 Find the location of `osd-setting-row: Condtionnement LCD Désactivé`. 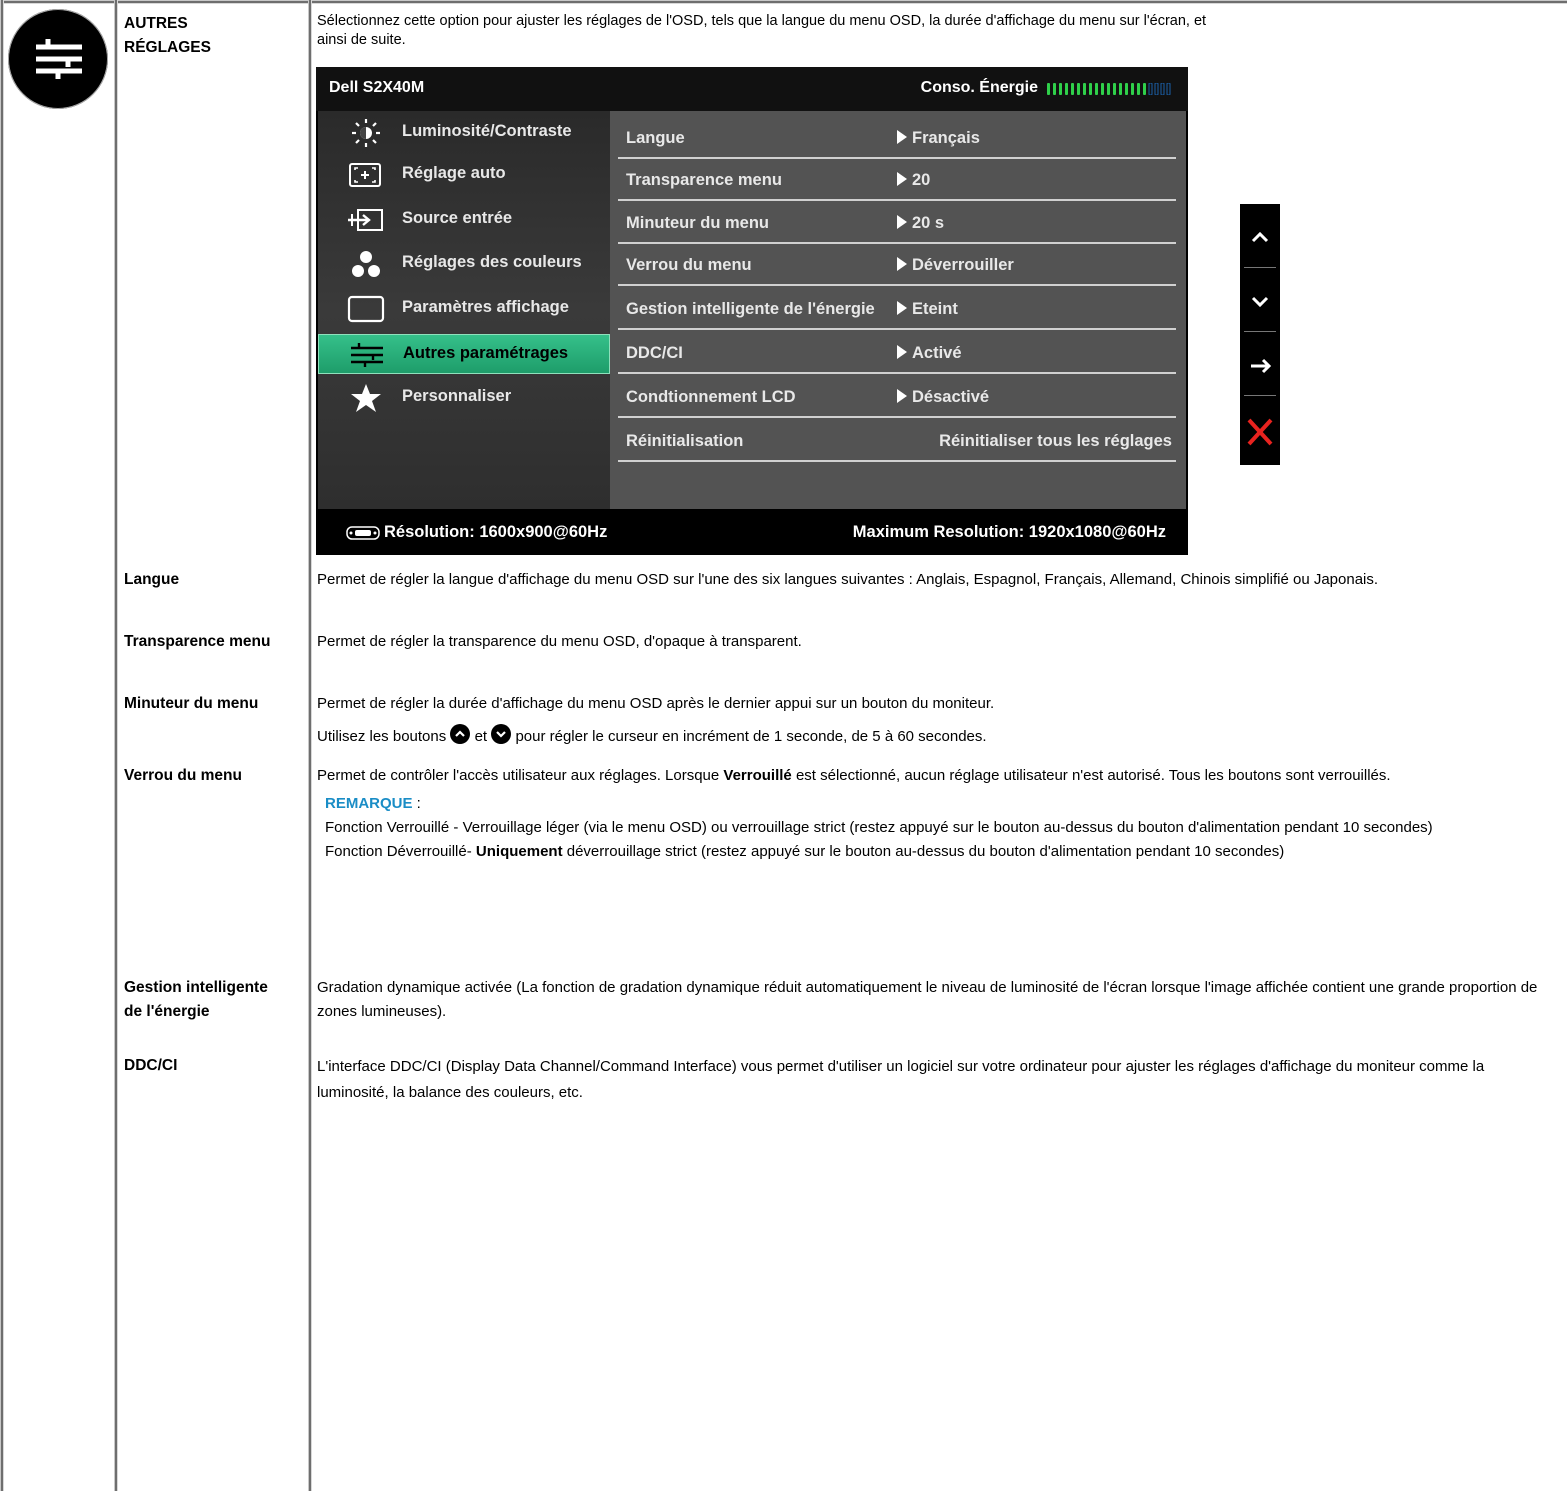

osd-setting-row: Condtionnement LCD Désactivé is located at coordinates (897, 397).